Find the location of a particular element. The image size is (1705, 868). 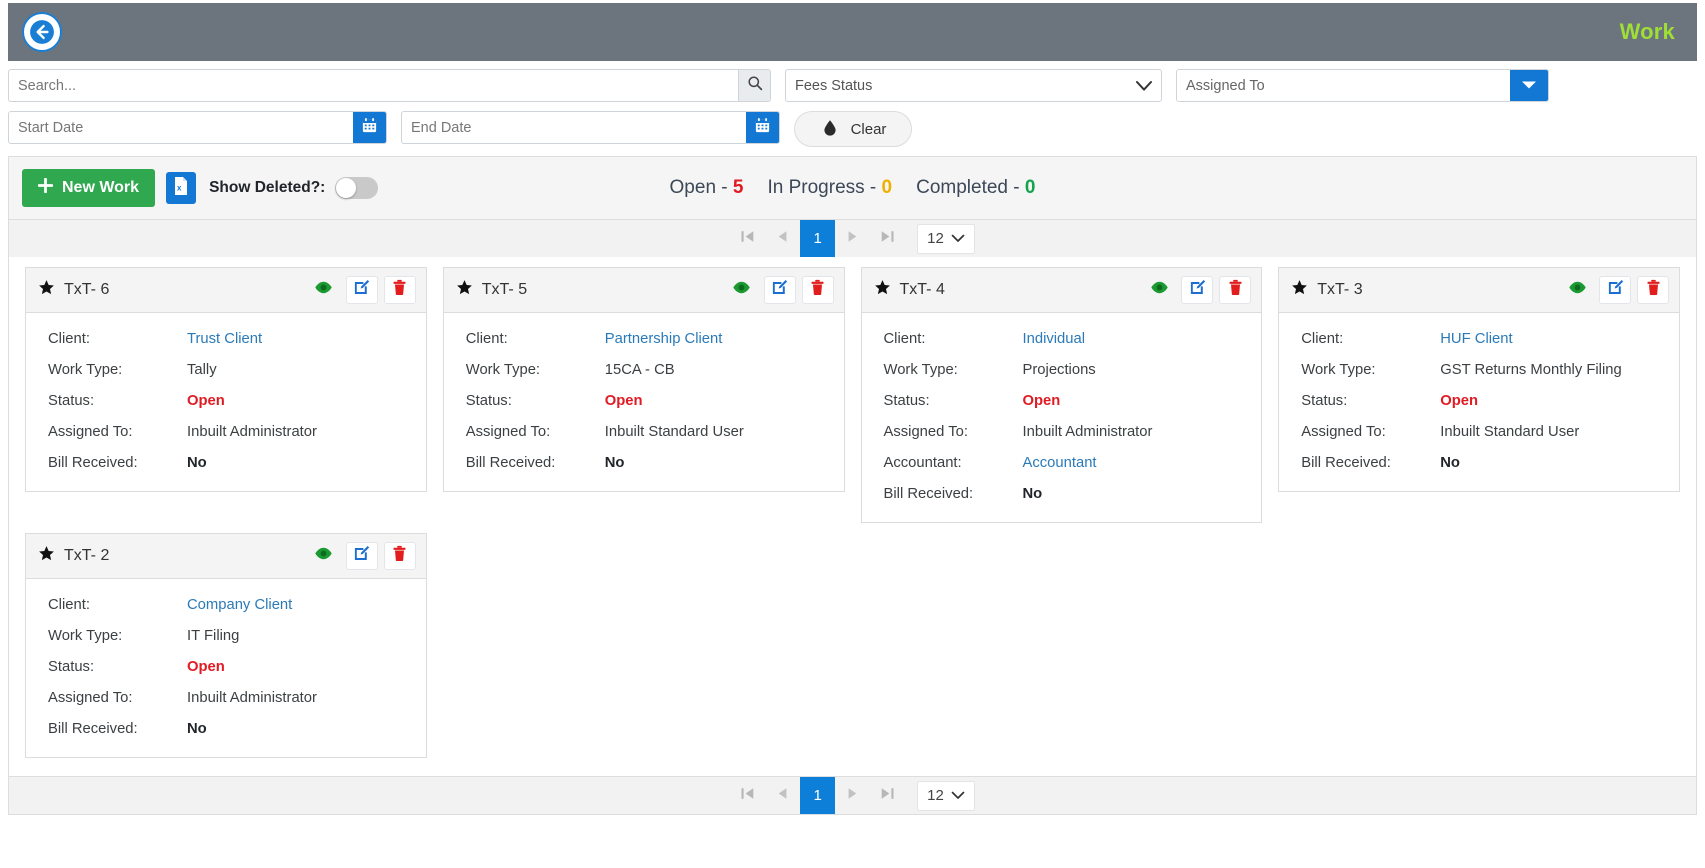

work-card-id: TxT- 6 is located at coordinates (87, 289).